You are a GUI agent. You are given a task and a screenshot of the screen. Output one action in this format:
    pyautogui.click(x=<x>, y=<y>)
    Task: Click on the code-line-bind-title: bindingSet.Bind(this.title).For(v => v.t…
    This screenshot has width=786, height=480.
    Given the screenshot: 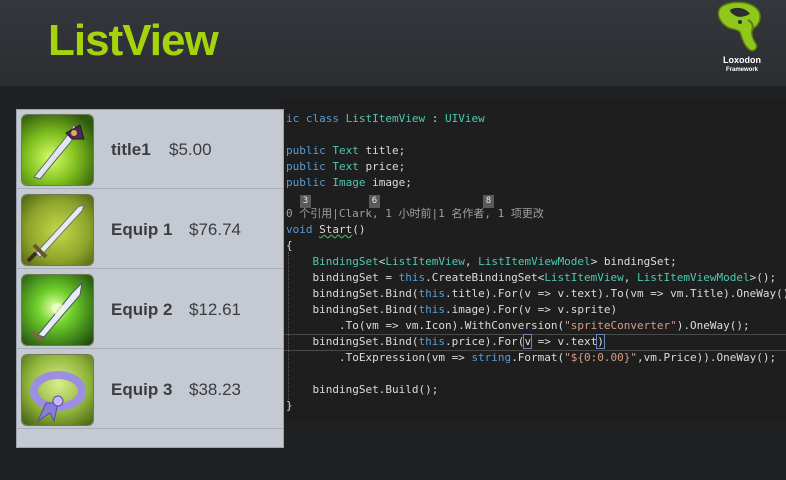 What is the action you would take?
    pyautogui.click(x=536, y=293)
    